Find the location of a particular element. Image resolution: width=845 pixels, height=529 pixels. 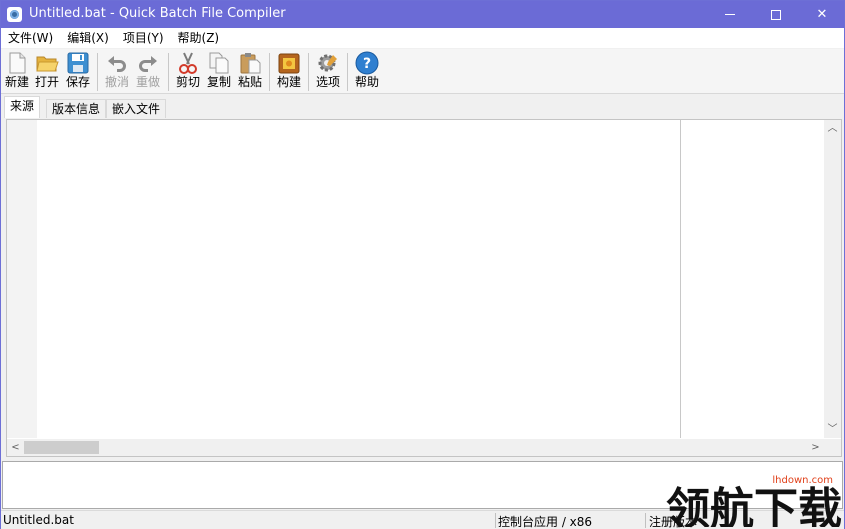

save-disk-icon is located at coordinates (78, 63).